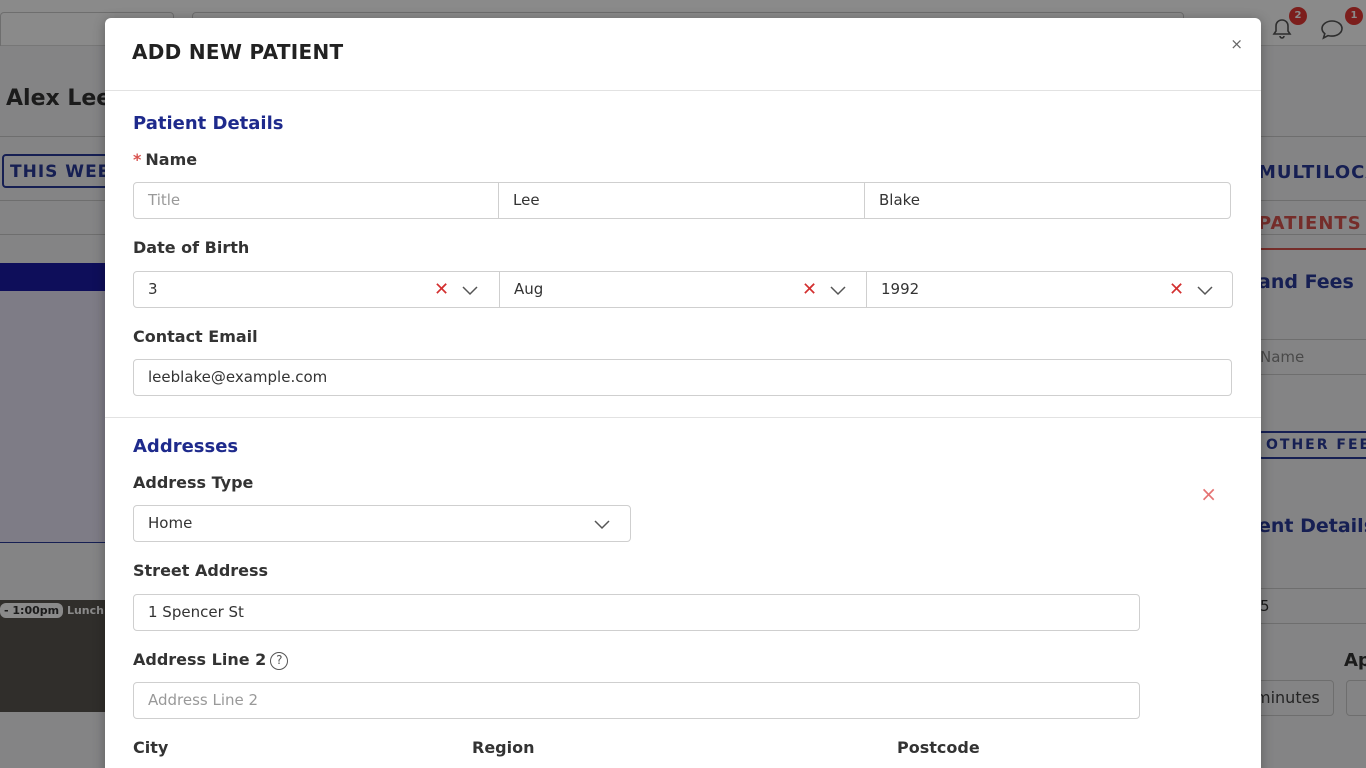  I want to click on address-type-label: Address Type, so click(193, 482).